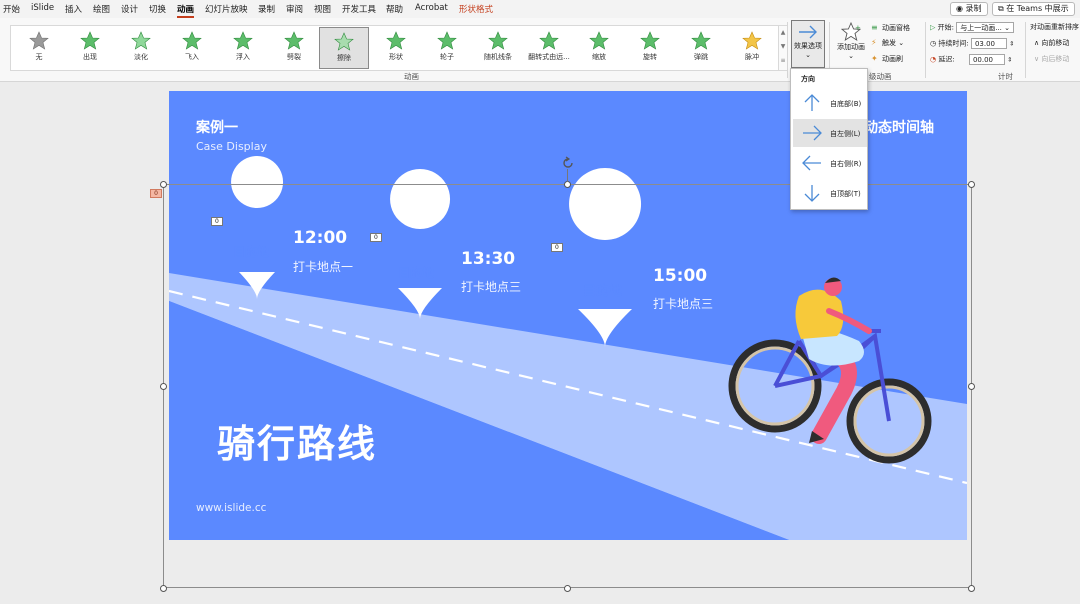 Image resolution: width=1080 pixels, height=604 pixels. I want to click on chevron-down-icon: ∨, so click(1037, 59).